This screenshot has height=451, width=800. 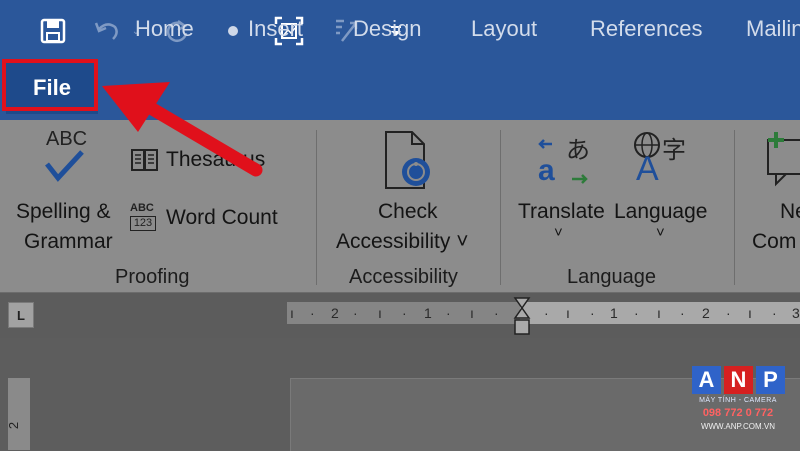 What do you see at coordinates (66, 155) in the screenshot?
I see `spelling-abc-icon: ABC` at bounding box center [66, 155].